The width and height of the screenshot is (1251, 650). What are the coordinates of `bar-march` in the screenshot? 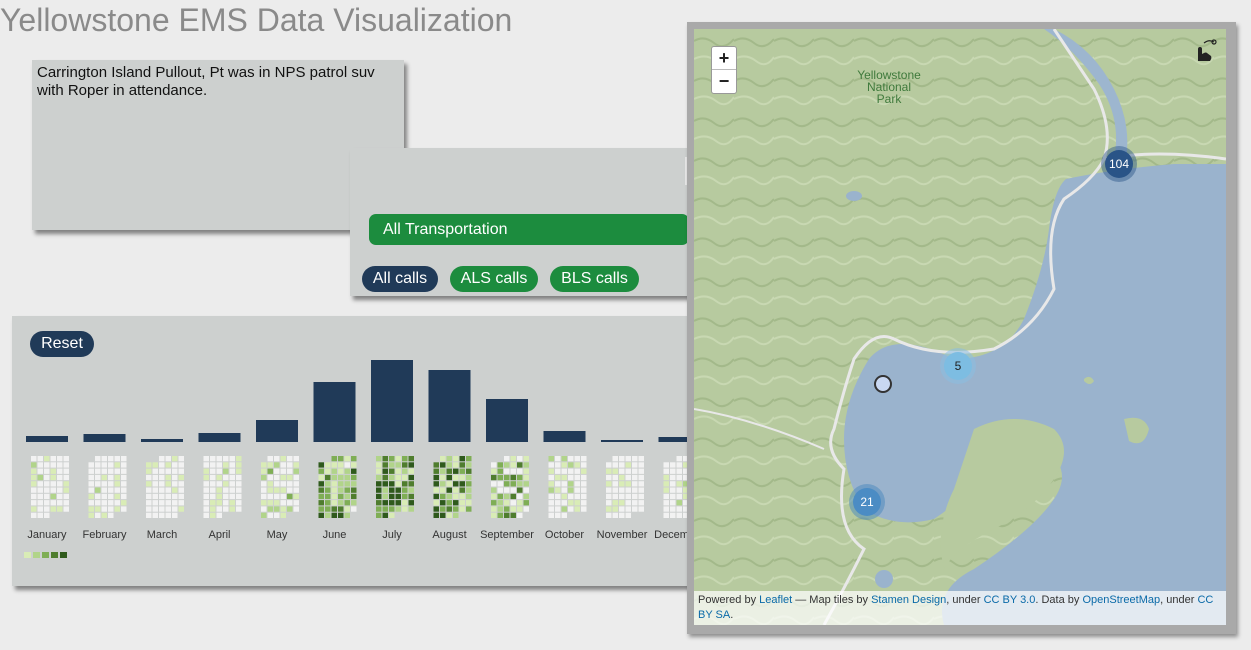 It's located at (162, 440).